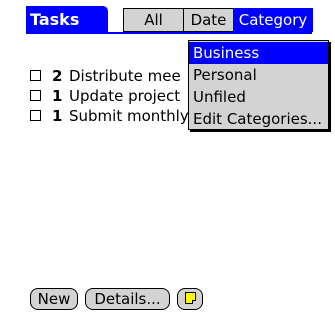 This screenshot has height=317, width=335. I want to click on app-title: Tasks, so click(67, 19).